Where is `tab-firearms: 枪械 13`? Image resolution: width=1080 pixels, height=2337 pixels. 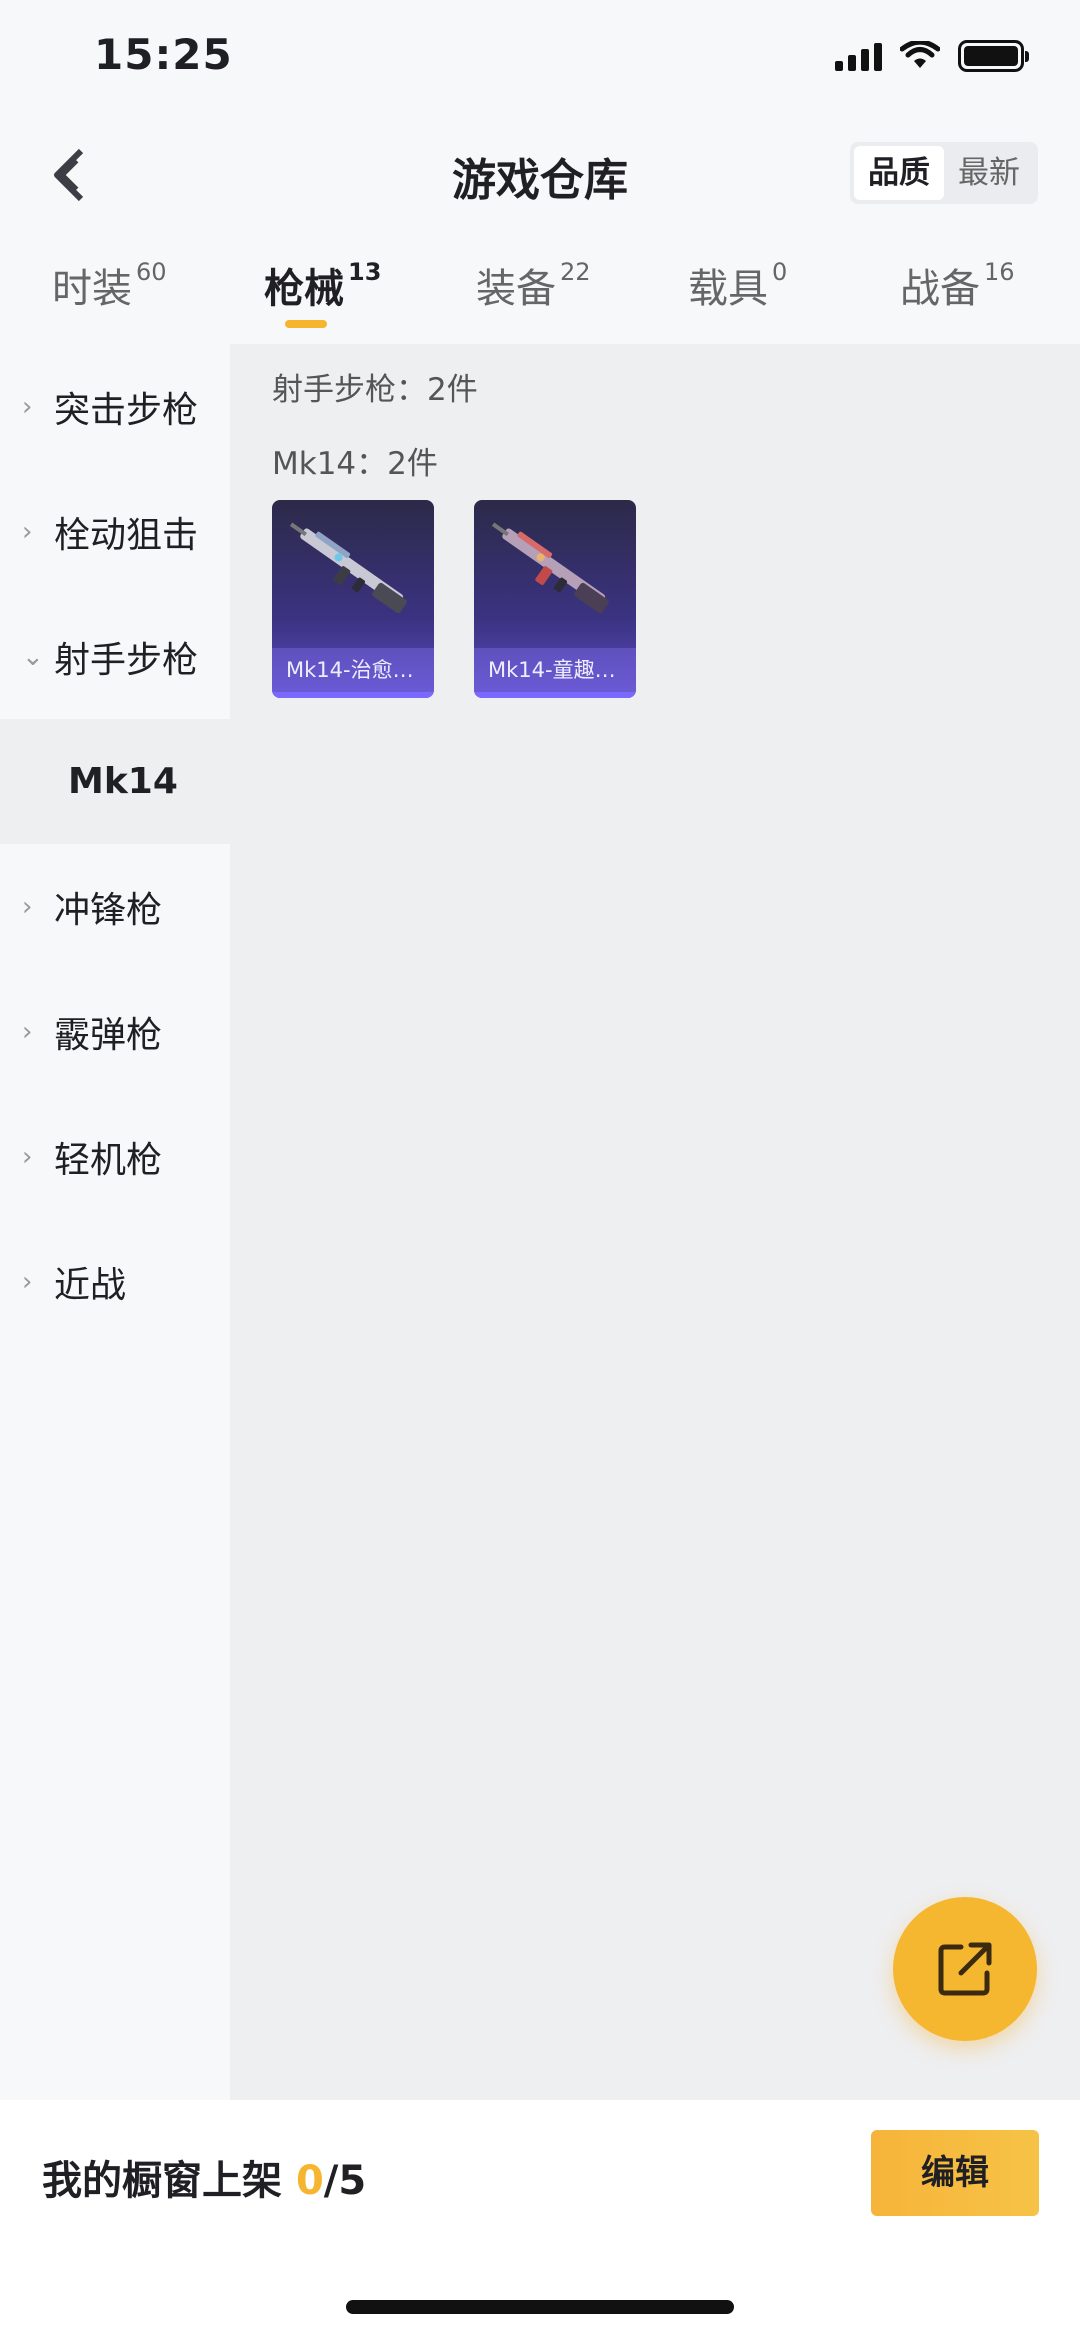 tab-firearms: 枪械 13 is located at coordinates (322, 285).